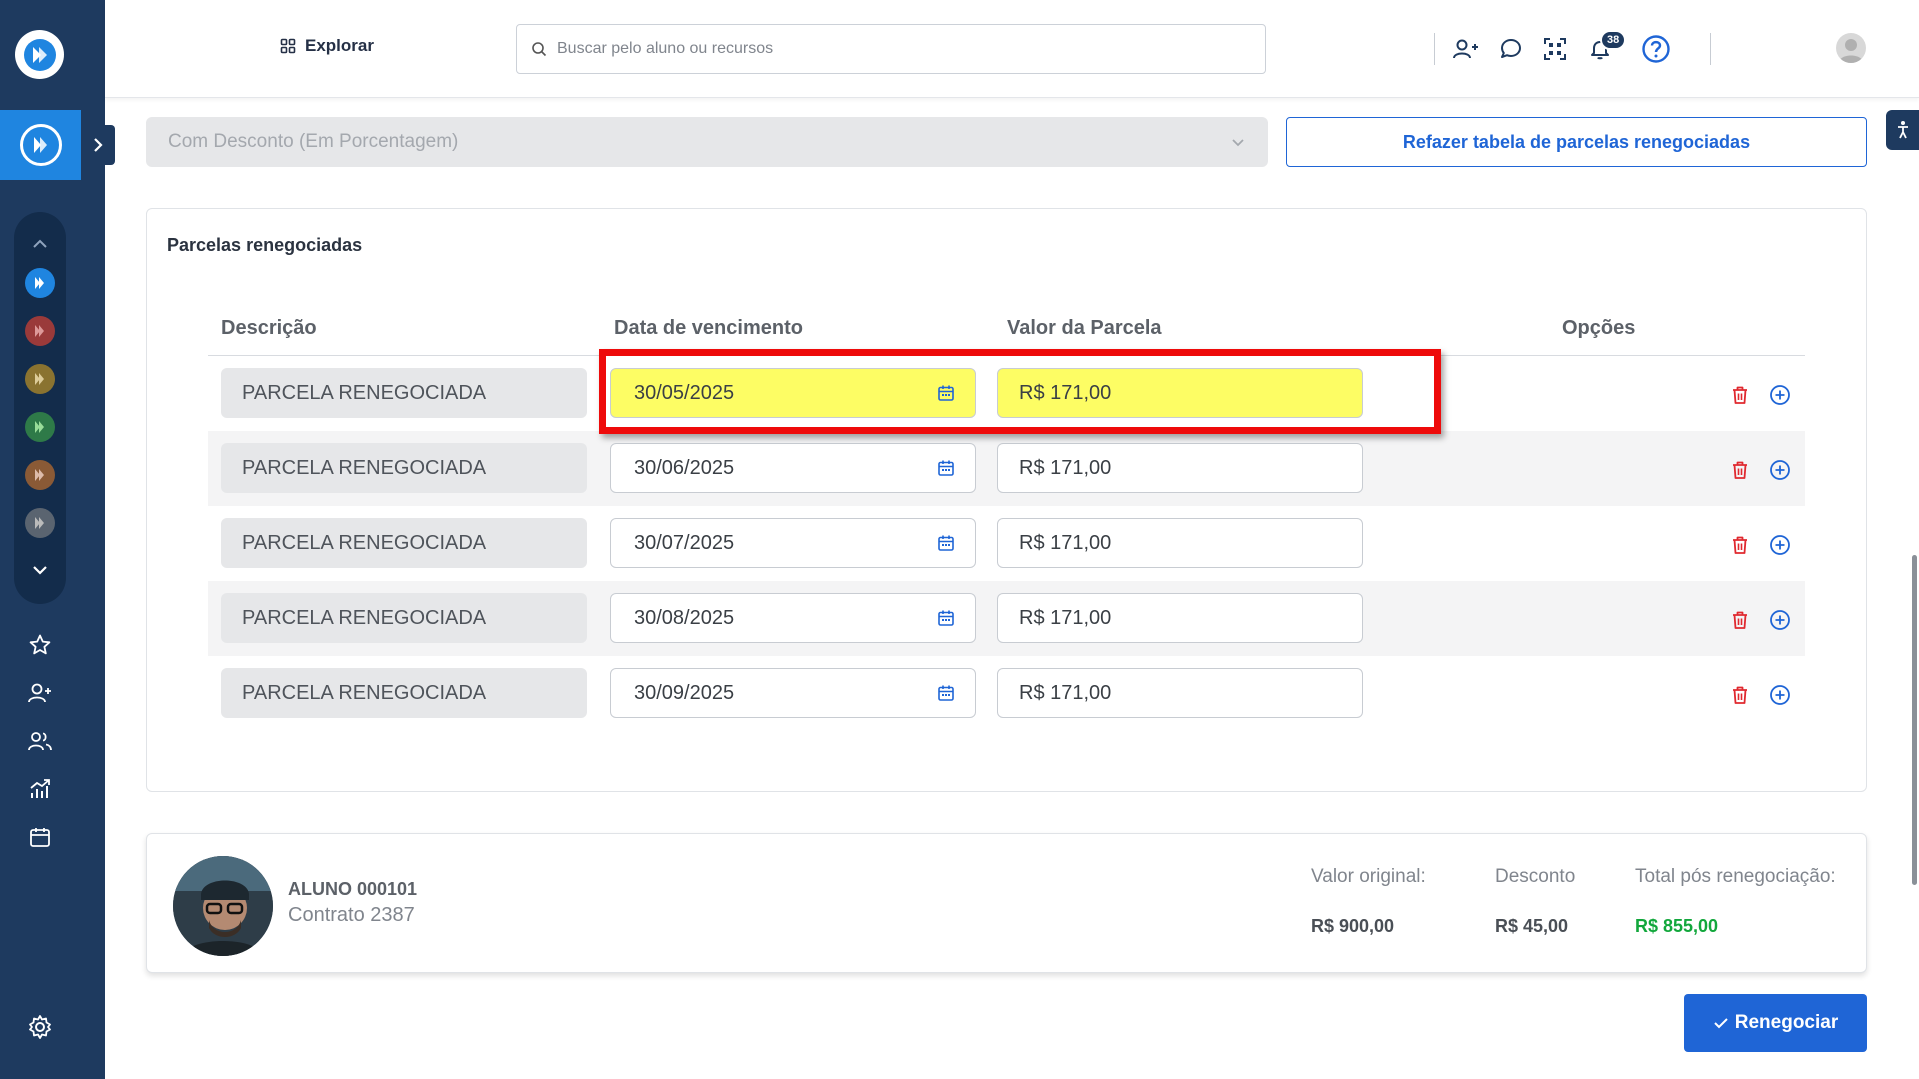 This screenshot has width=1919, height=1079. What do you see at coordinates (684, 467) in the screenshot?
I see `due-date-value: 30/06/2025` at bounding box center [684, 467].